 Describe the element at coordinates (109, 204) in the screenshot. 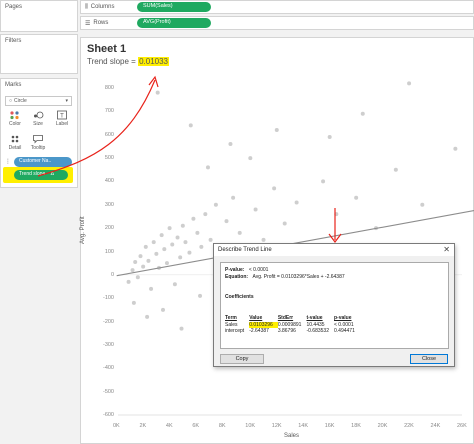

I see `y-tick-label: 300` at that location.